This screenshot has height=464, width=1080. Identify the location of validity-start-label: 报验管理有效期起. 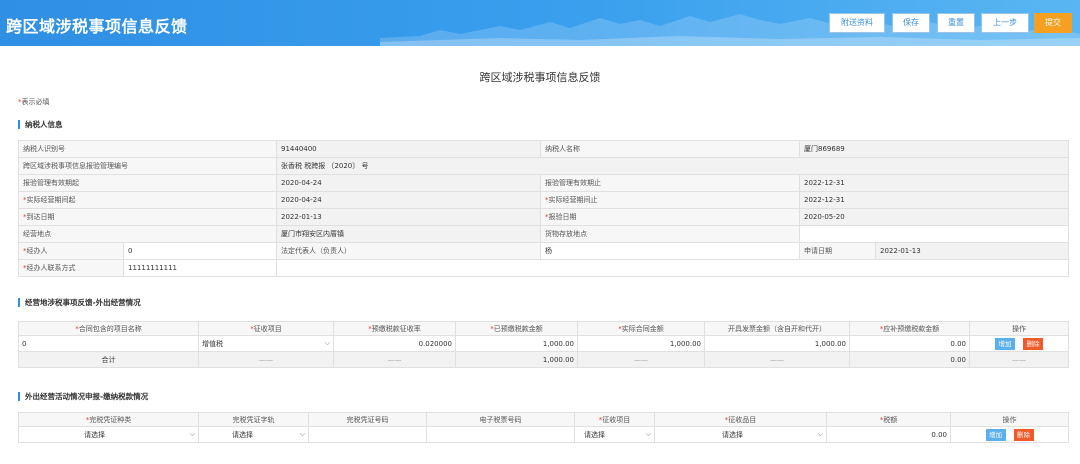
(147, 183).